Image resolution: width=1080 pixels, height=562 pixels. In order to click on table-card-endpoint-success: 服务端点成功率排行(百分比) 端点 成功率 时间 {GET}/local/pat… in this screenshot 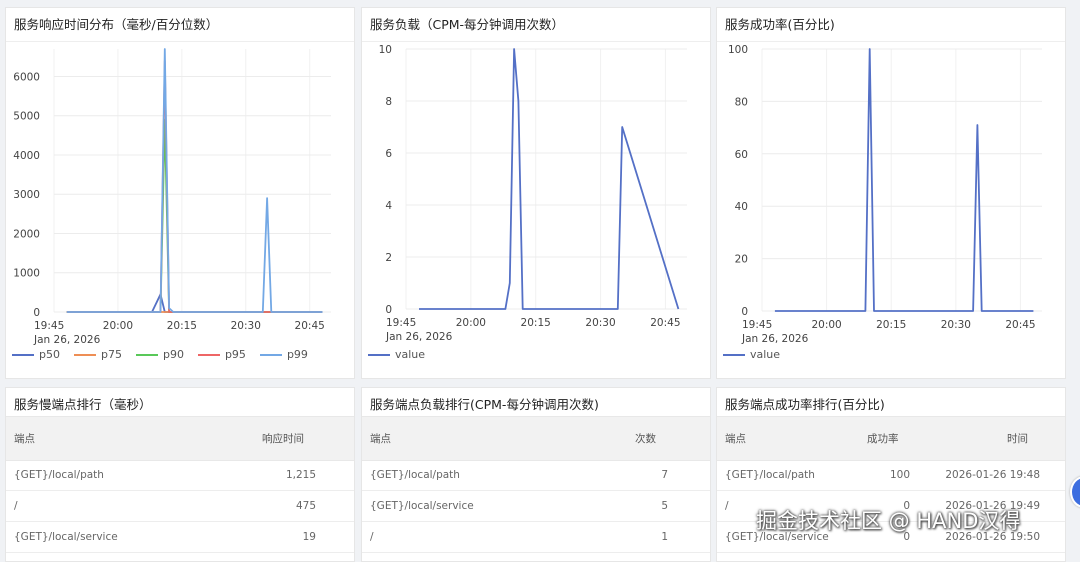, I will do `click(891, 474)`.